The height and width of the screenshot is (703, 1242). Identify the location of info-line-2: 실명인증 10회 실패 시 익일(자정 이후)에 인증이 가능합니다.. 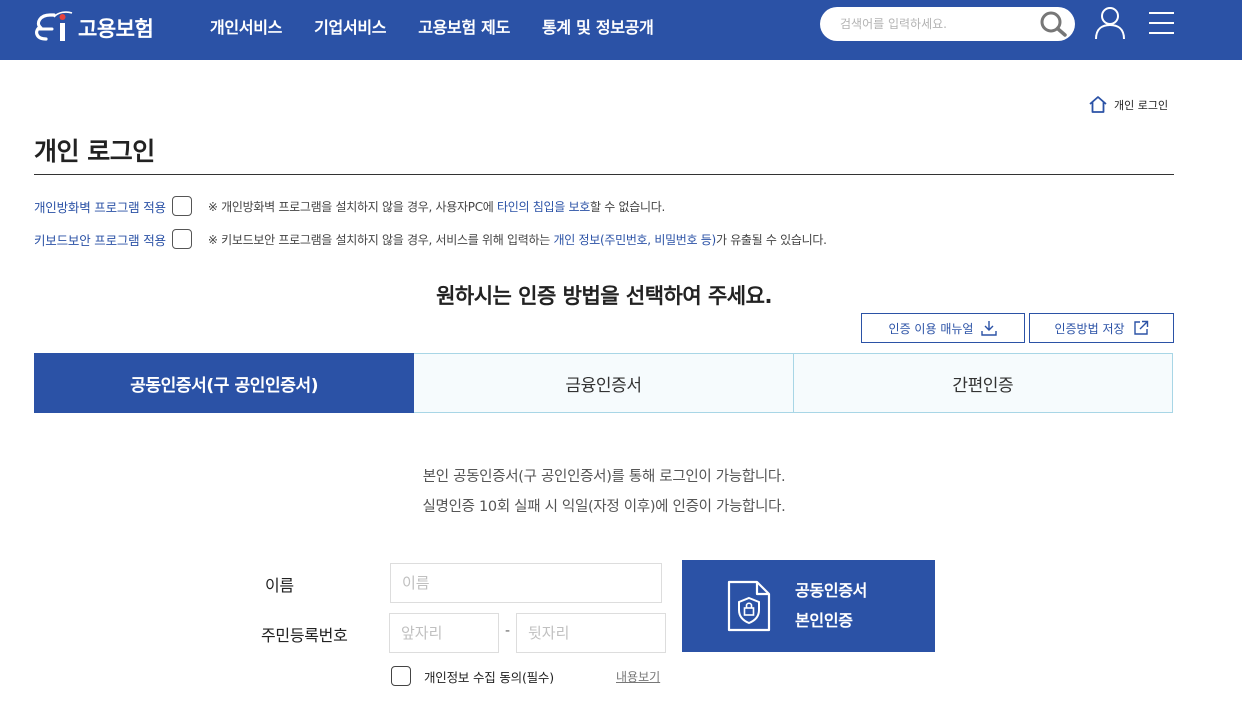
(604, 507).